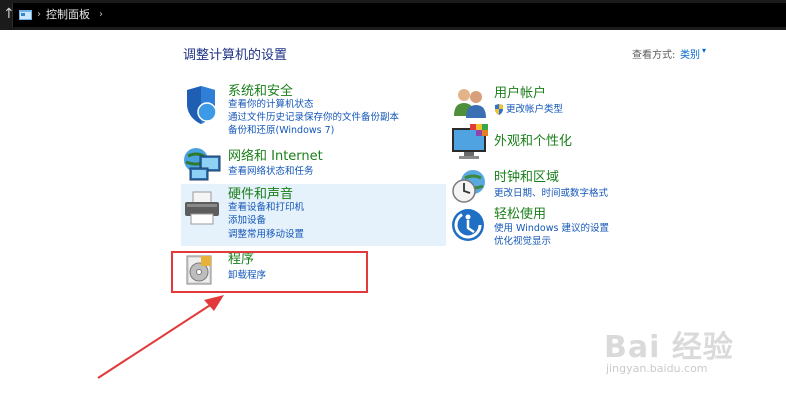 The width and height of the screenshot is (786, 400). I want to click on baidu-watermark-url: jingyan.baidu.com, so click(657, 368).